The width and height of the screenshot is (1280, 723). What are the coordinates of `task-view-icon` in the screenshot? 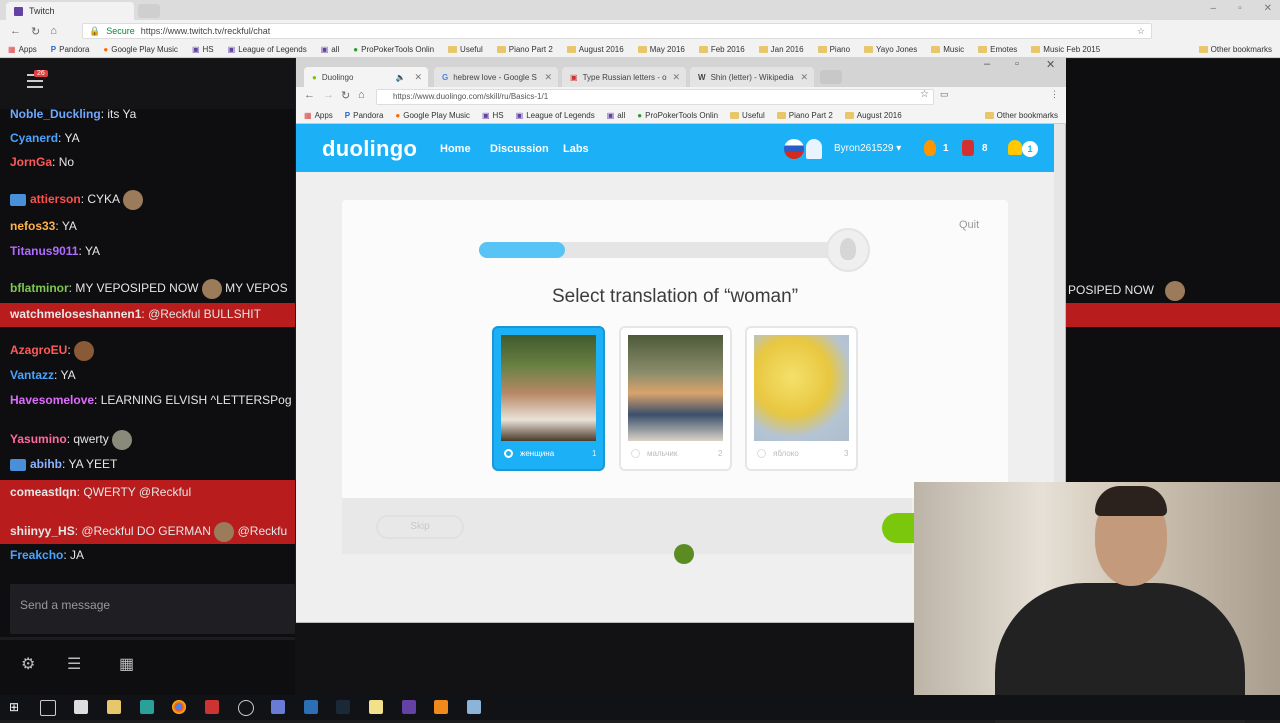 It's located at (48, 708).